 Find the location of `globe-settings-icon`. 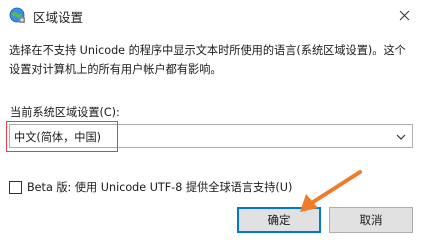

globe-settings-icon is located at coordinates (17, 15).